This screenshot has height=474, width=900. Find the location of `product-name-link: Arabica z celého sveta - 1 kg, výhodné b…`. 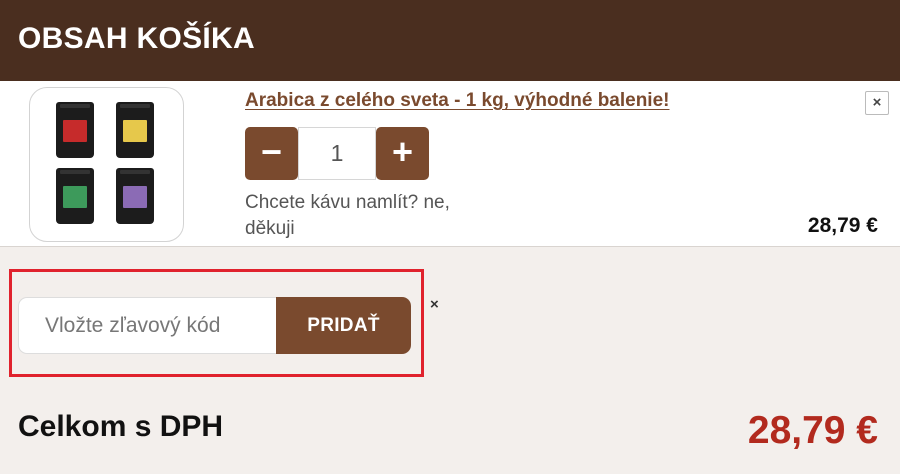

product-name-link: Arabica z celého sveta - 1 kg, výhodné b… is located at coordinates (457, 101).